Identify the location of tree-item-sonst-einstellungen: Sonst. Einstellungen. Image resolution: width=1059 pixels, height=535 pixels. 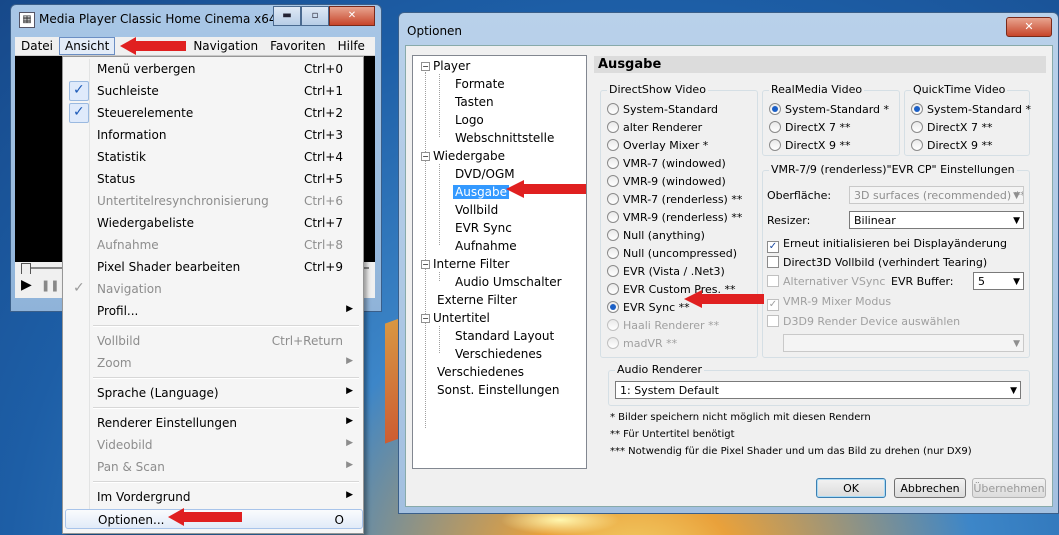
(498, 390).